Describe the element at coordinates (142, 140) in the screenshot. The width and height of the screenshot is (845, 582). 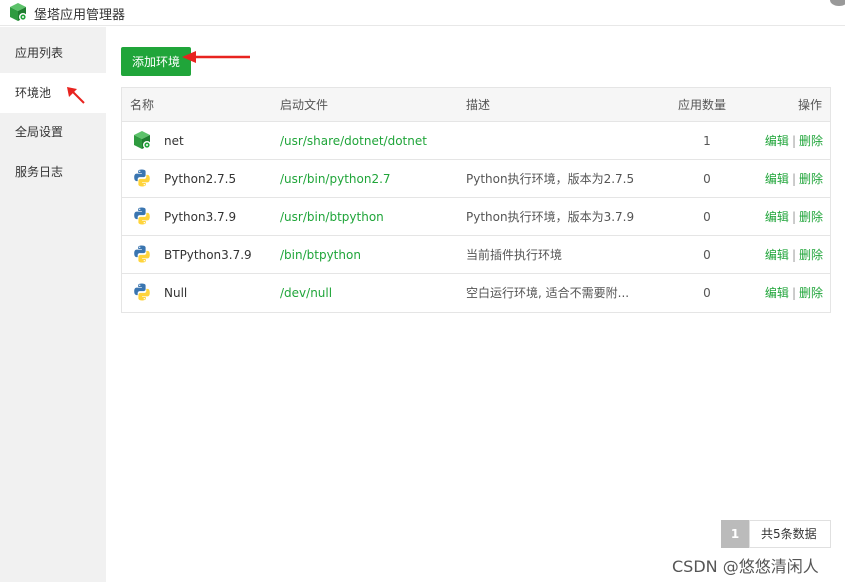
I see `dotnet-cube-icon` at that location.